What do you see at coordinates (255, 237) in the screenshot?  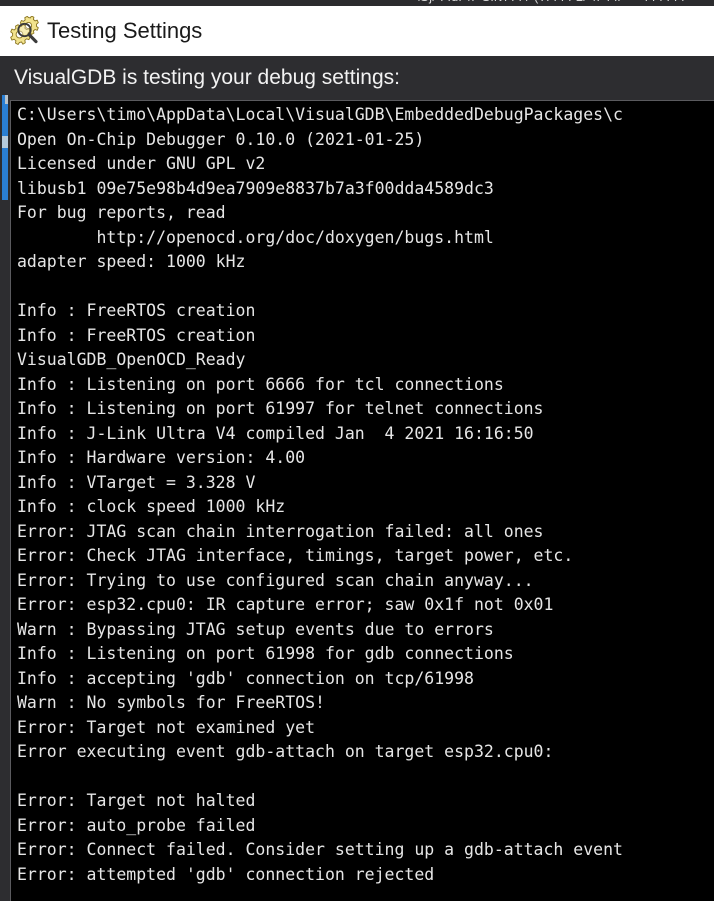 I see `console-line: http://openocd.org/doc/doxygen/bugs.html` at bounding box center [255, 237].